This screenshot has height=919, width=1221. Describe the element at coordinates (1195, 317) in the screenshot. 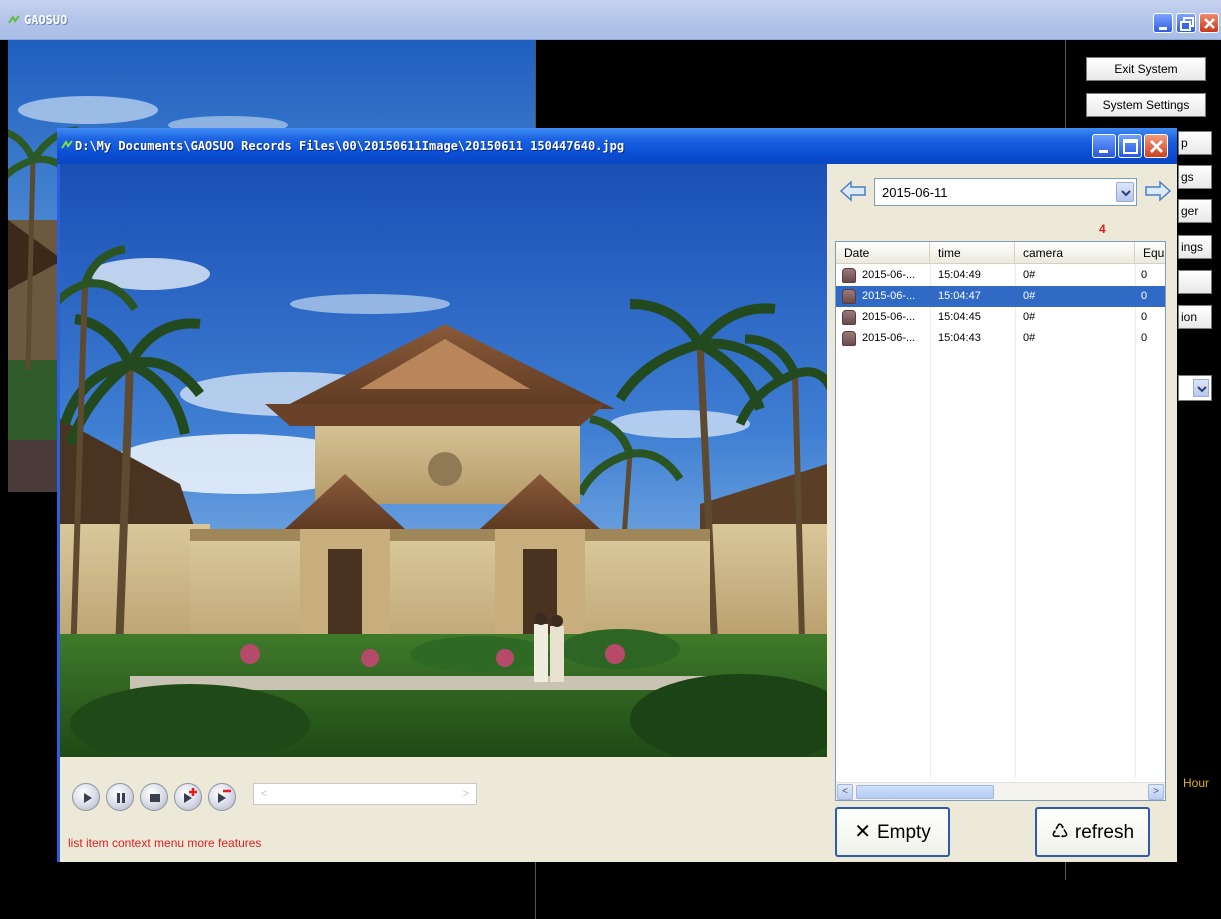

I see `side-button-6: ion` at that location.